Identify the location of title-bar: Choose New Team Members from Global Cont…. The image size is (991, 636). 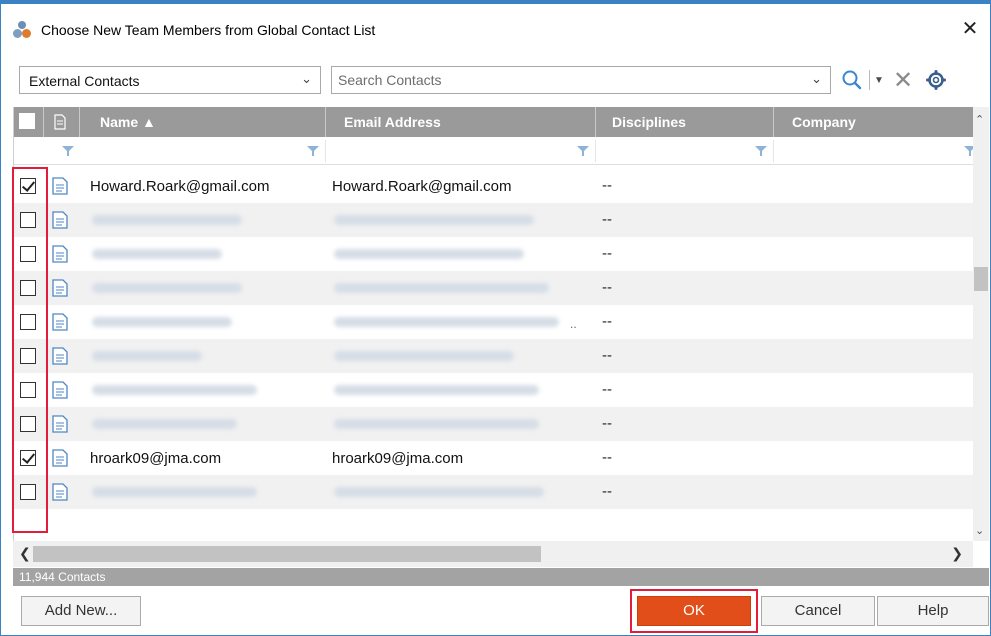
(495, 30).